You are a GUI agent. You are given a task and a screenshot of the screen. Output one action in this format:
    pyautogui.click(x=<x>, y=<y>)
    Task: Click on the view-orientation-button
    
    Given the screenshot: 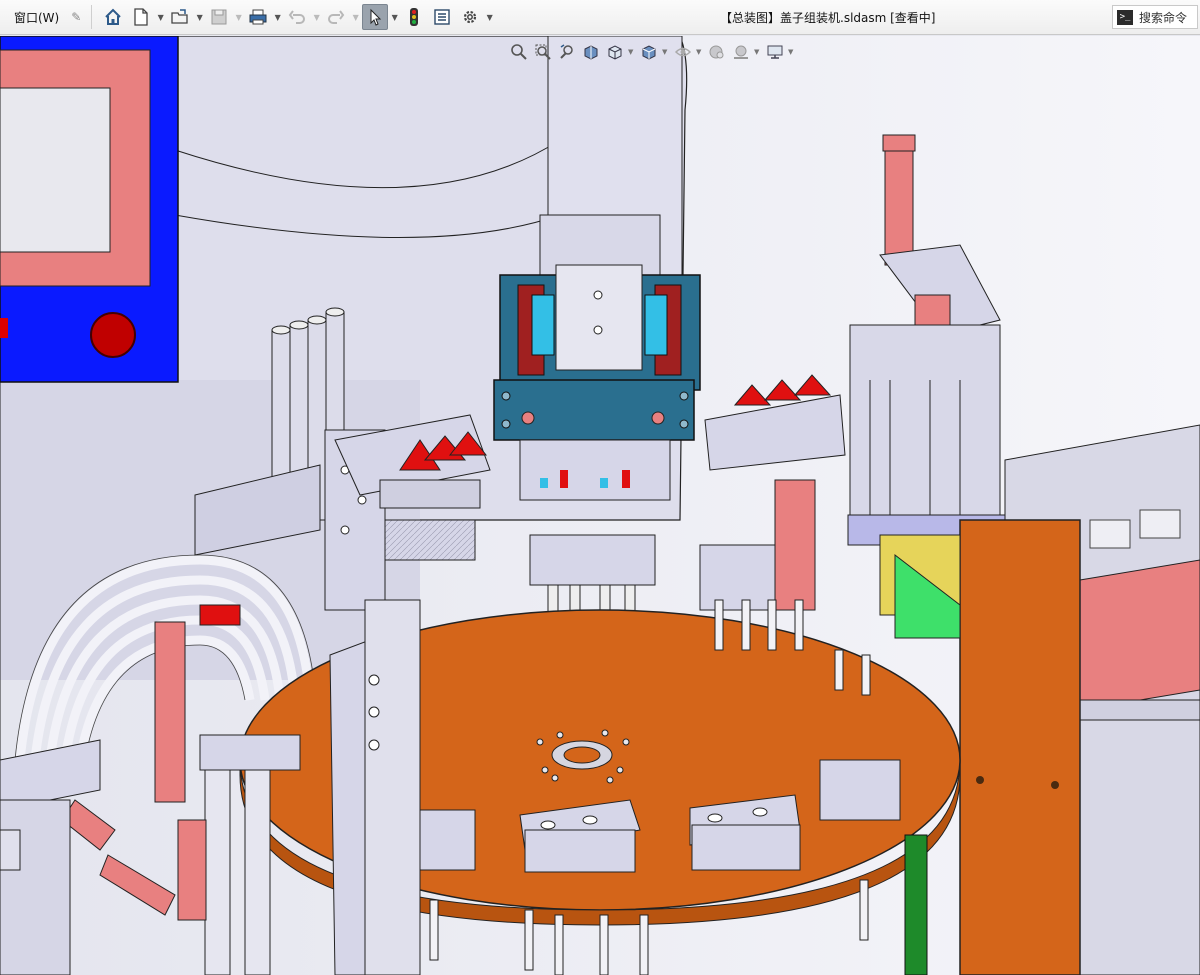 What is the action you would take?
    pyautogui.click(x=614, y=52)
    